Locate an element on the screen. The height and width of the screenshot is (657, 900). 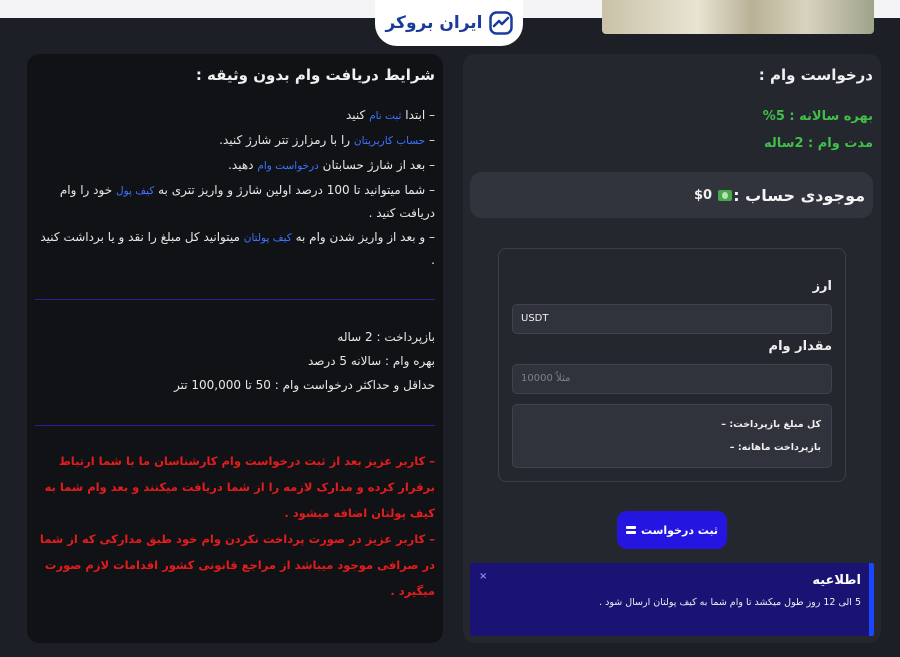
banner-image is located at coordinates (738, 17).